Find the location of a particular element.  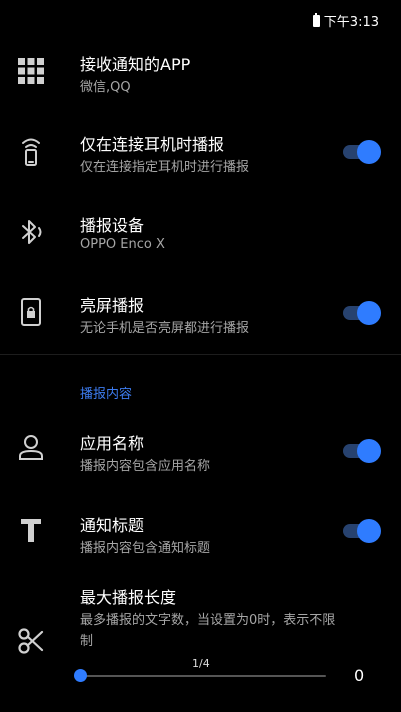

setting-max-length-title: 最大播报长度 is located at coordinates (128, 597).